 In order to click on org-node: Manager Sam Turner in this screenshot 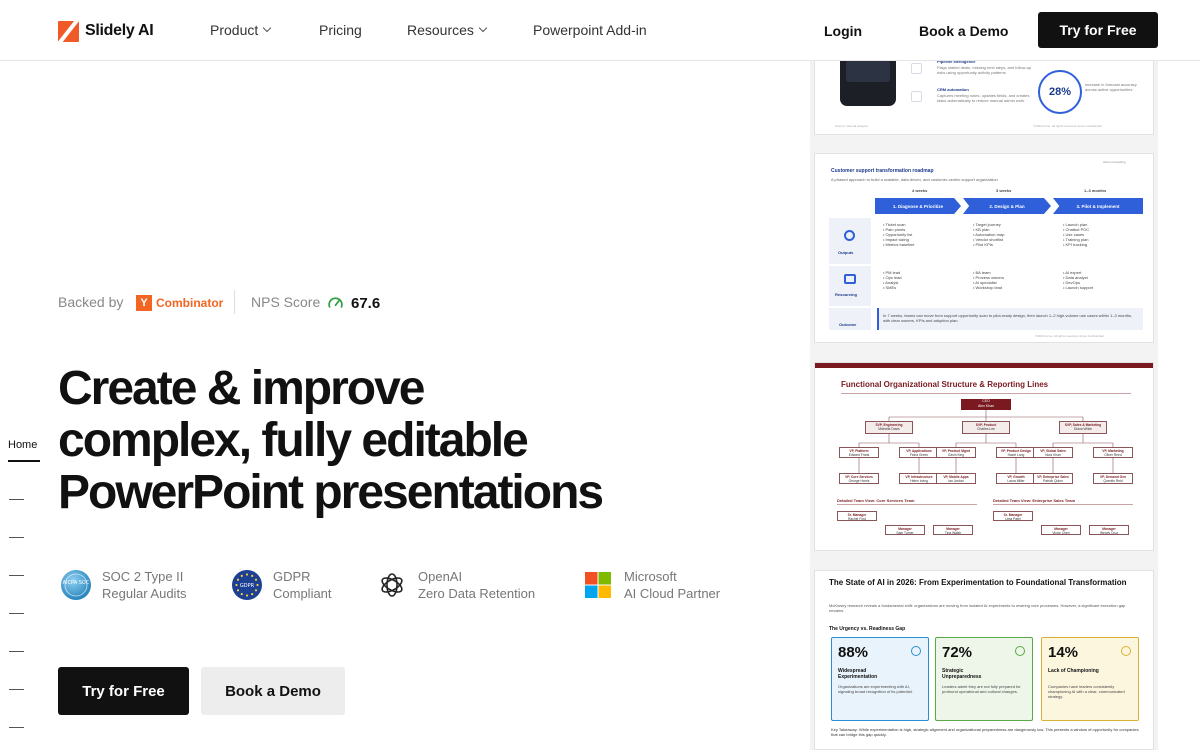, I will do `click(905, 530)`.